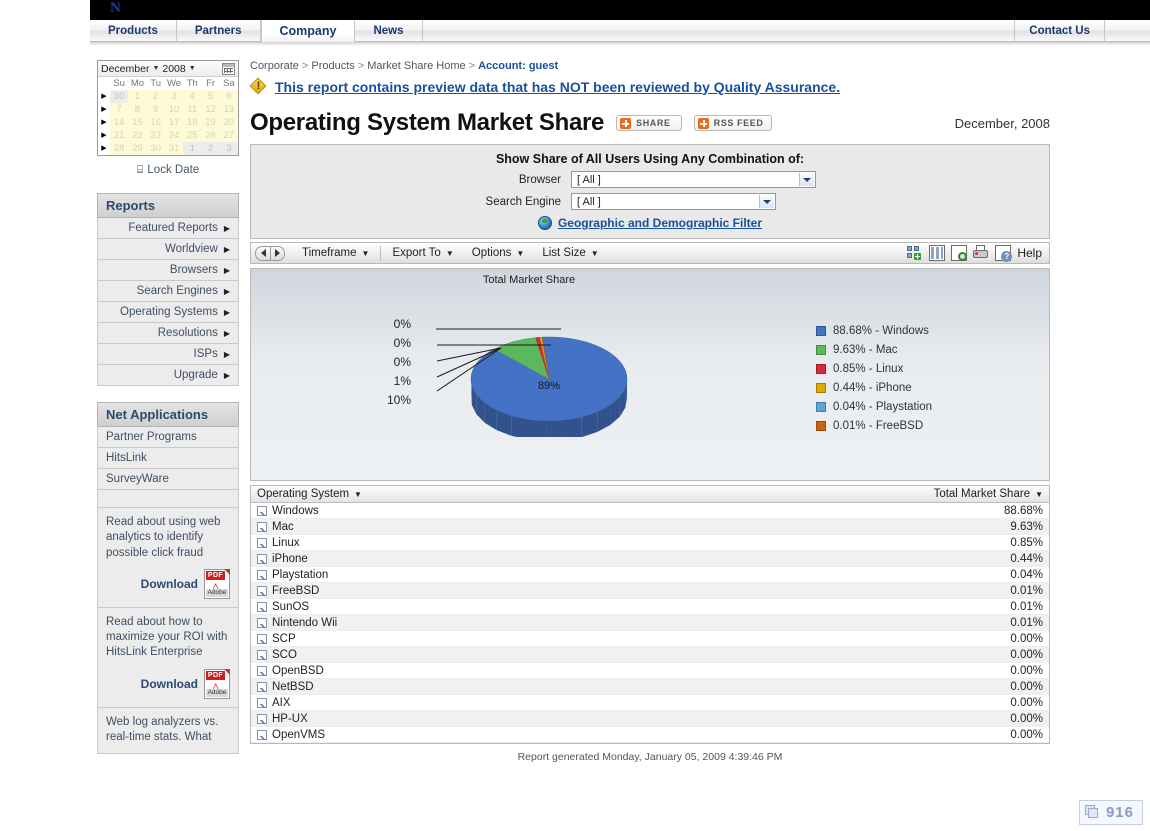  What do you see at coordinates (416, 66) in the screenshot?
I see `breadcrumb-item-market-share-home: Market Share Home` at bounding box center [416, 66].